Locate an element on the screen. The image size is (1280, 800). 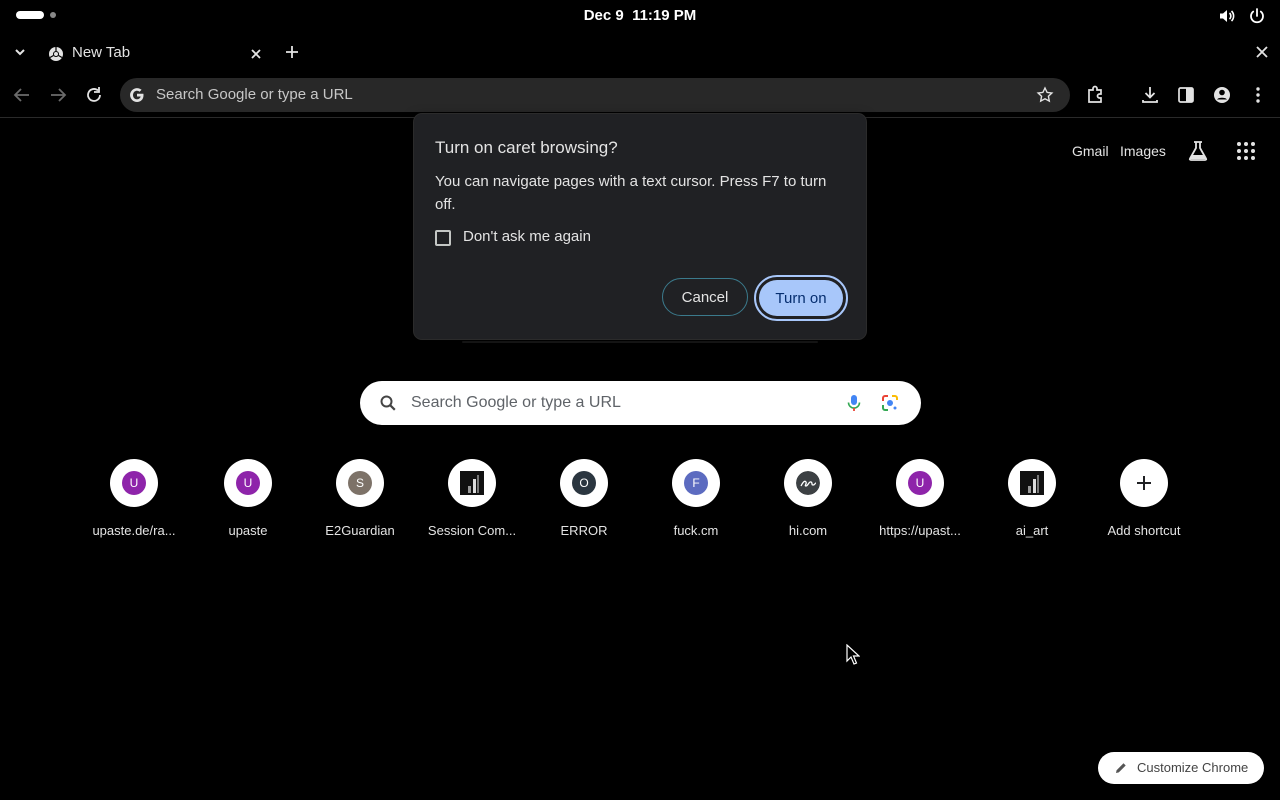
forward-icon is located at coordinates (58, 95).